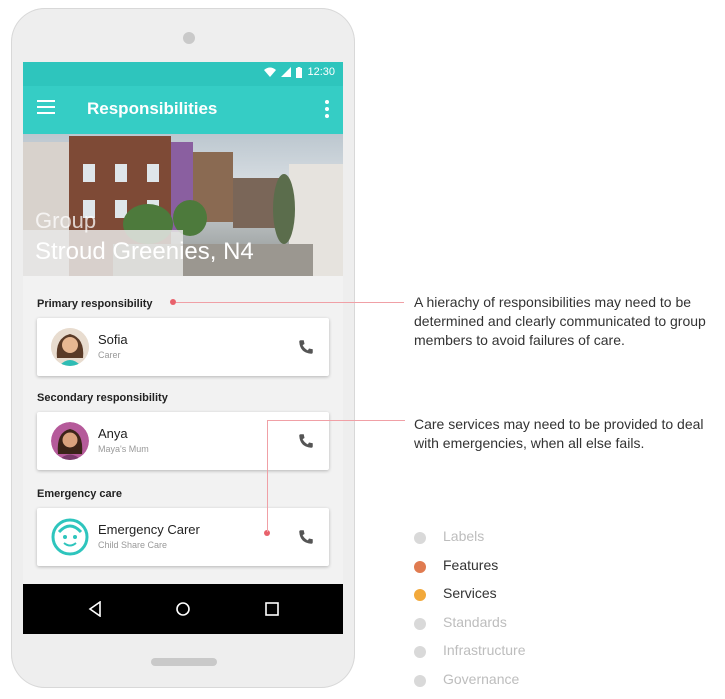  Describe the element at coordinates (133, 545) in the screenshot. I see `contact-role: Child Share Care` at that location.